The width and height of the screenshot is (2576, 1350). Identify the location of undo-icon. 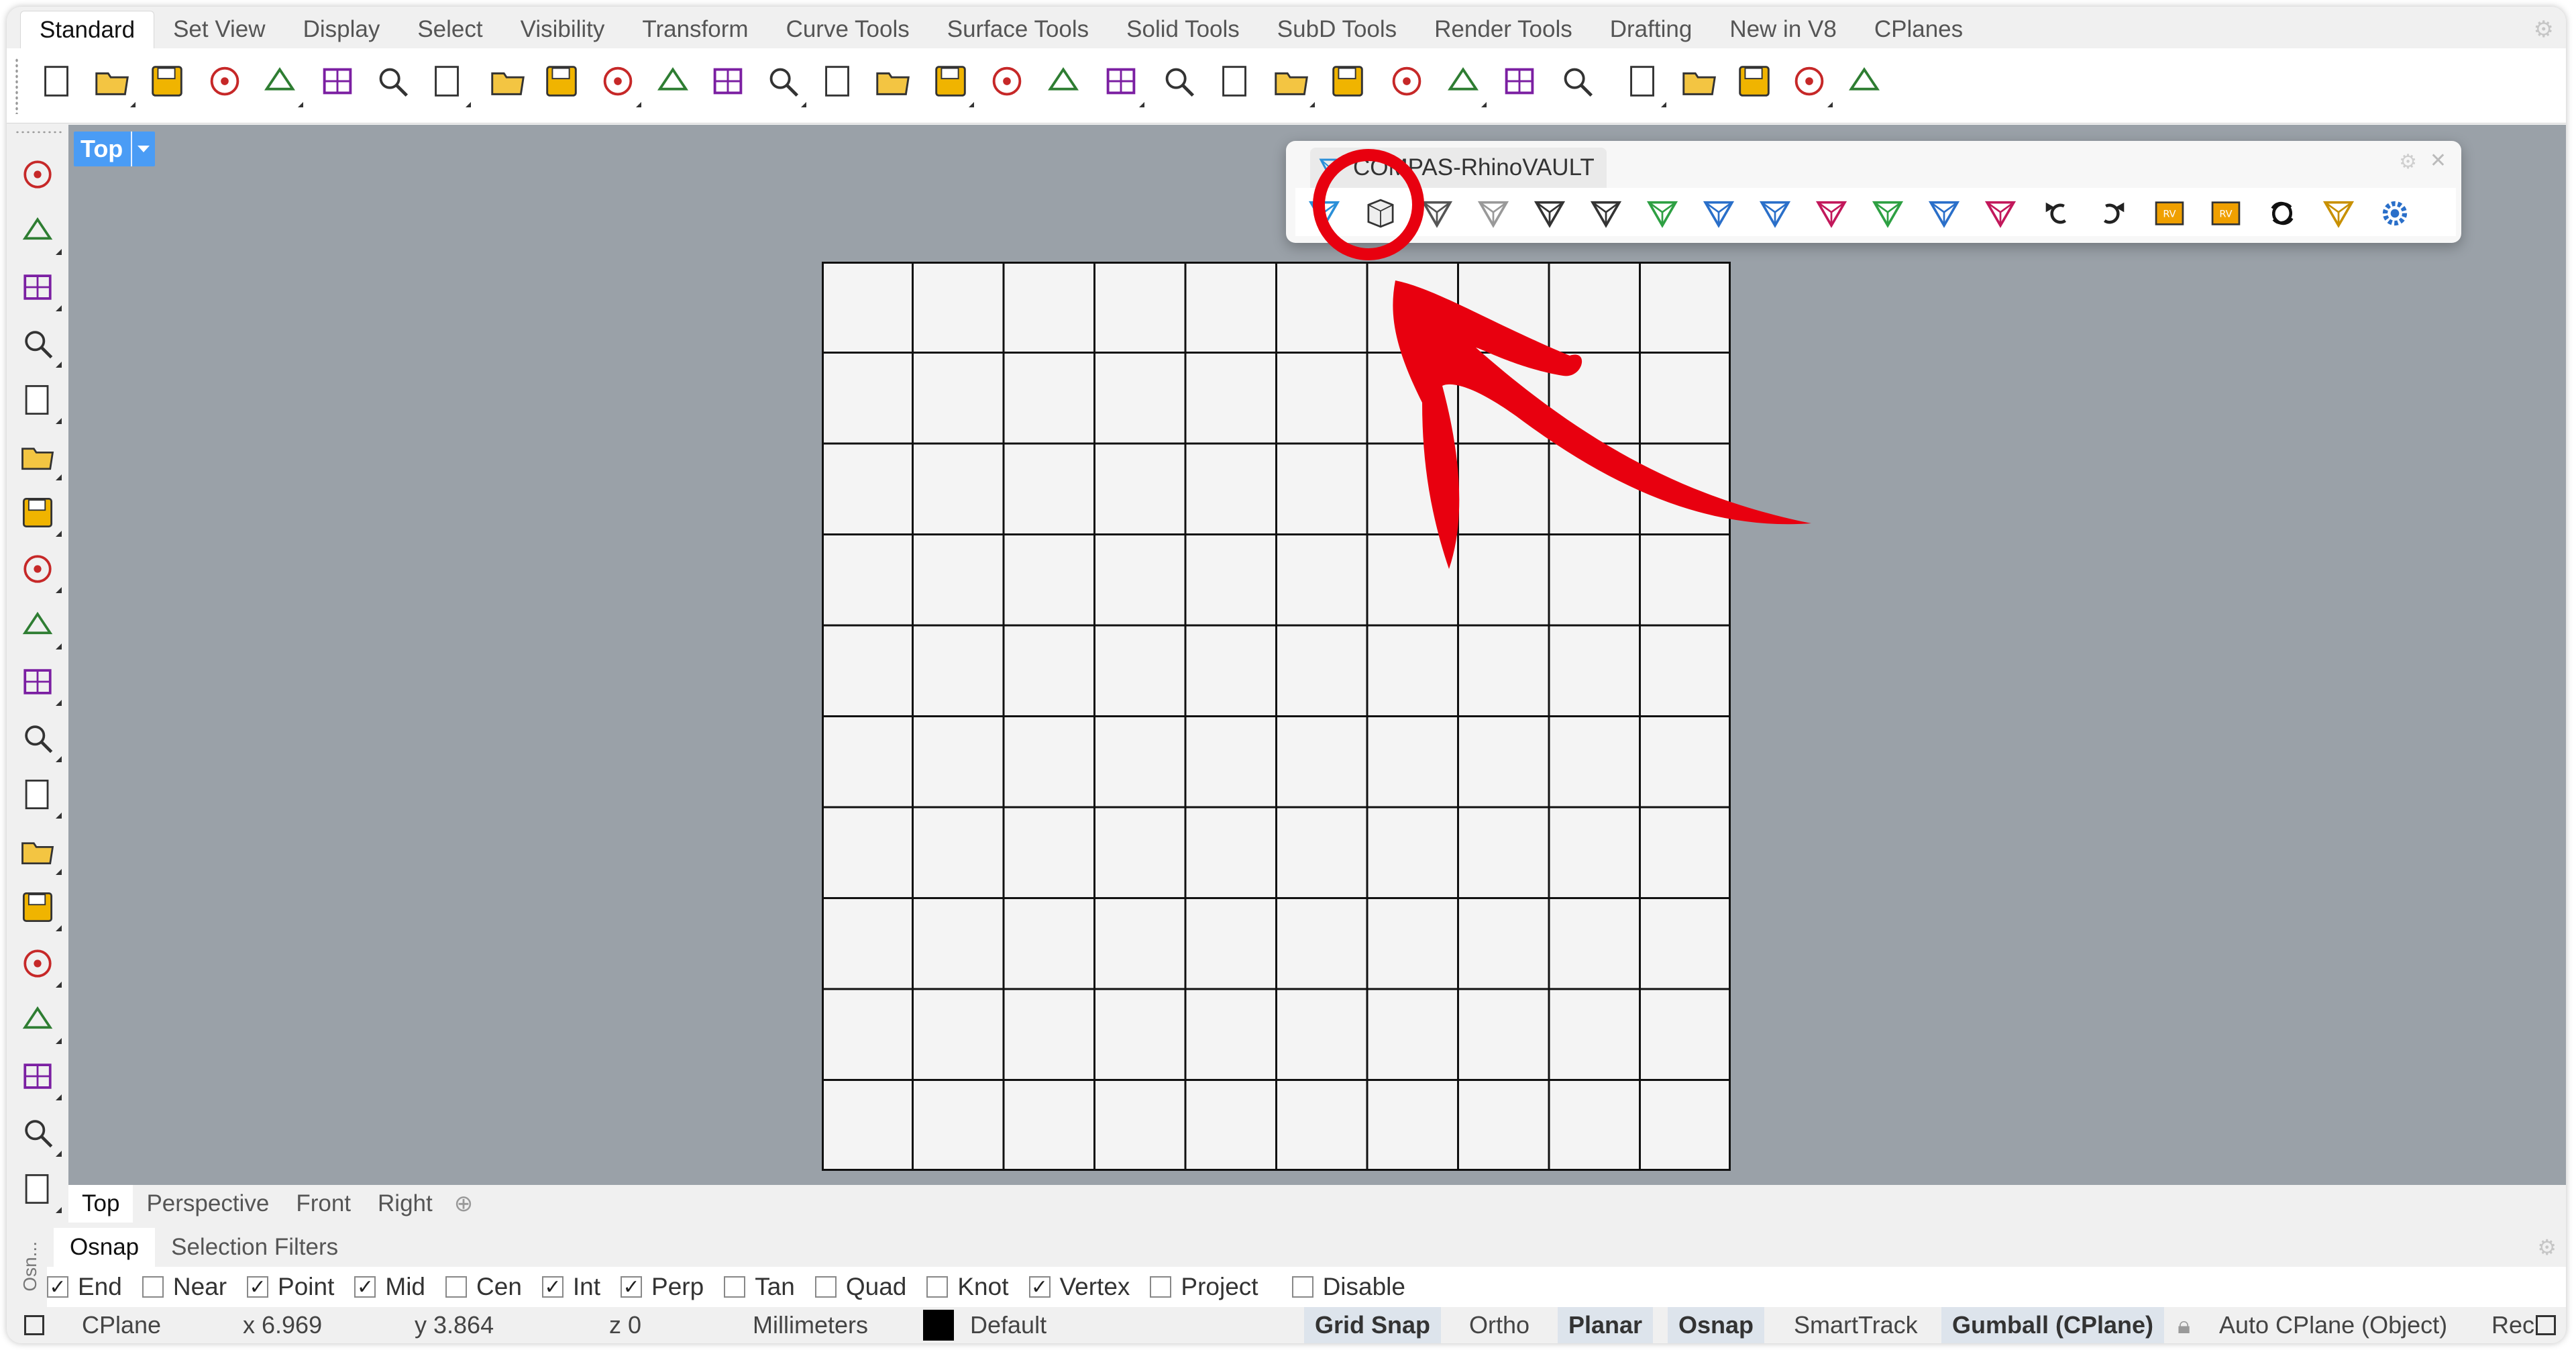
(2056, 213).